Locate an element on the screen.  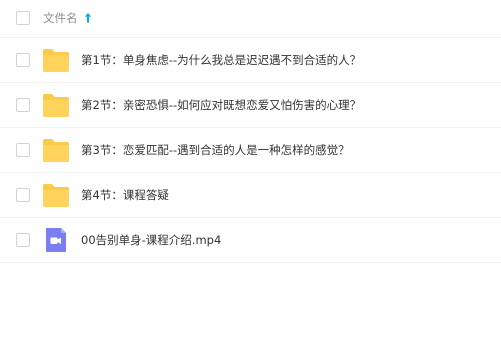
file-row: 00告别单身-课程介绍.mp4 is located at coordinates (250, 240).